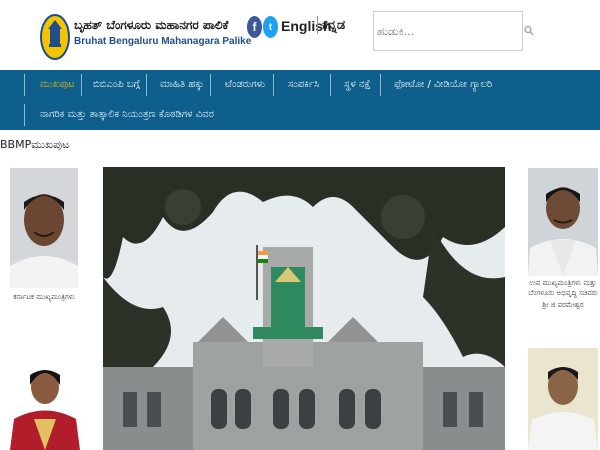  I want to click on twitter-icon: t, so click(270, 27).